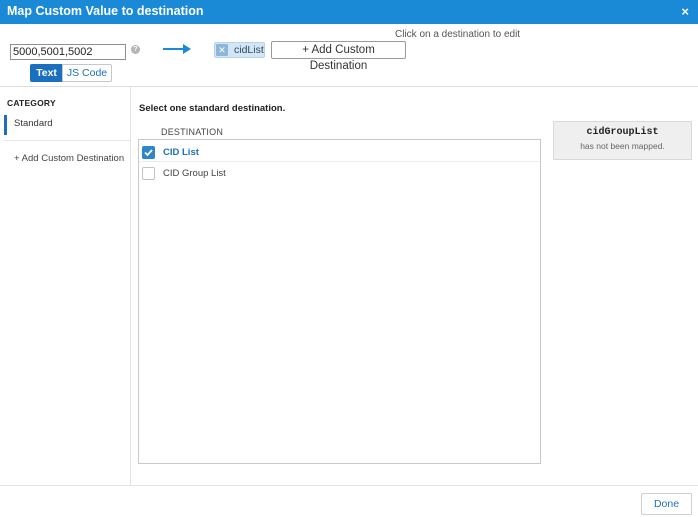 The height and width of the screenshot is (517, 698). Describe the element at coordinates (666, 504) in the screenshot. I see `done-button: Done` at that location.